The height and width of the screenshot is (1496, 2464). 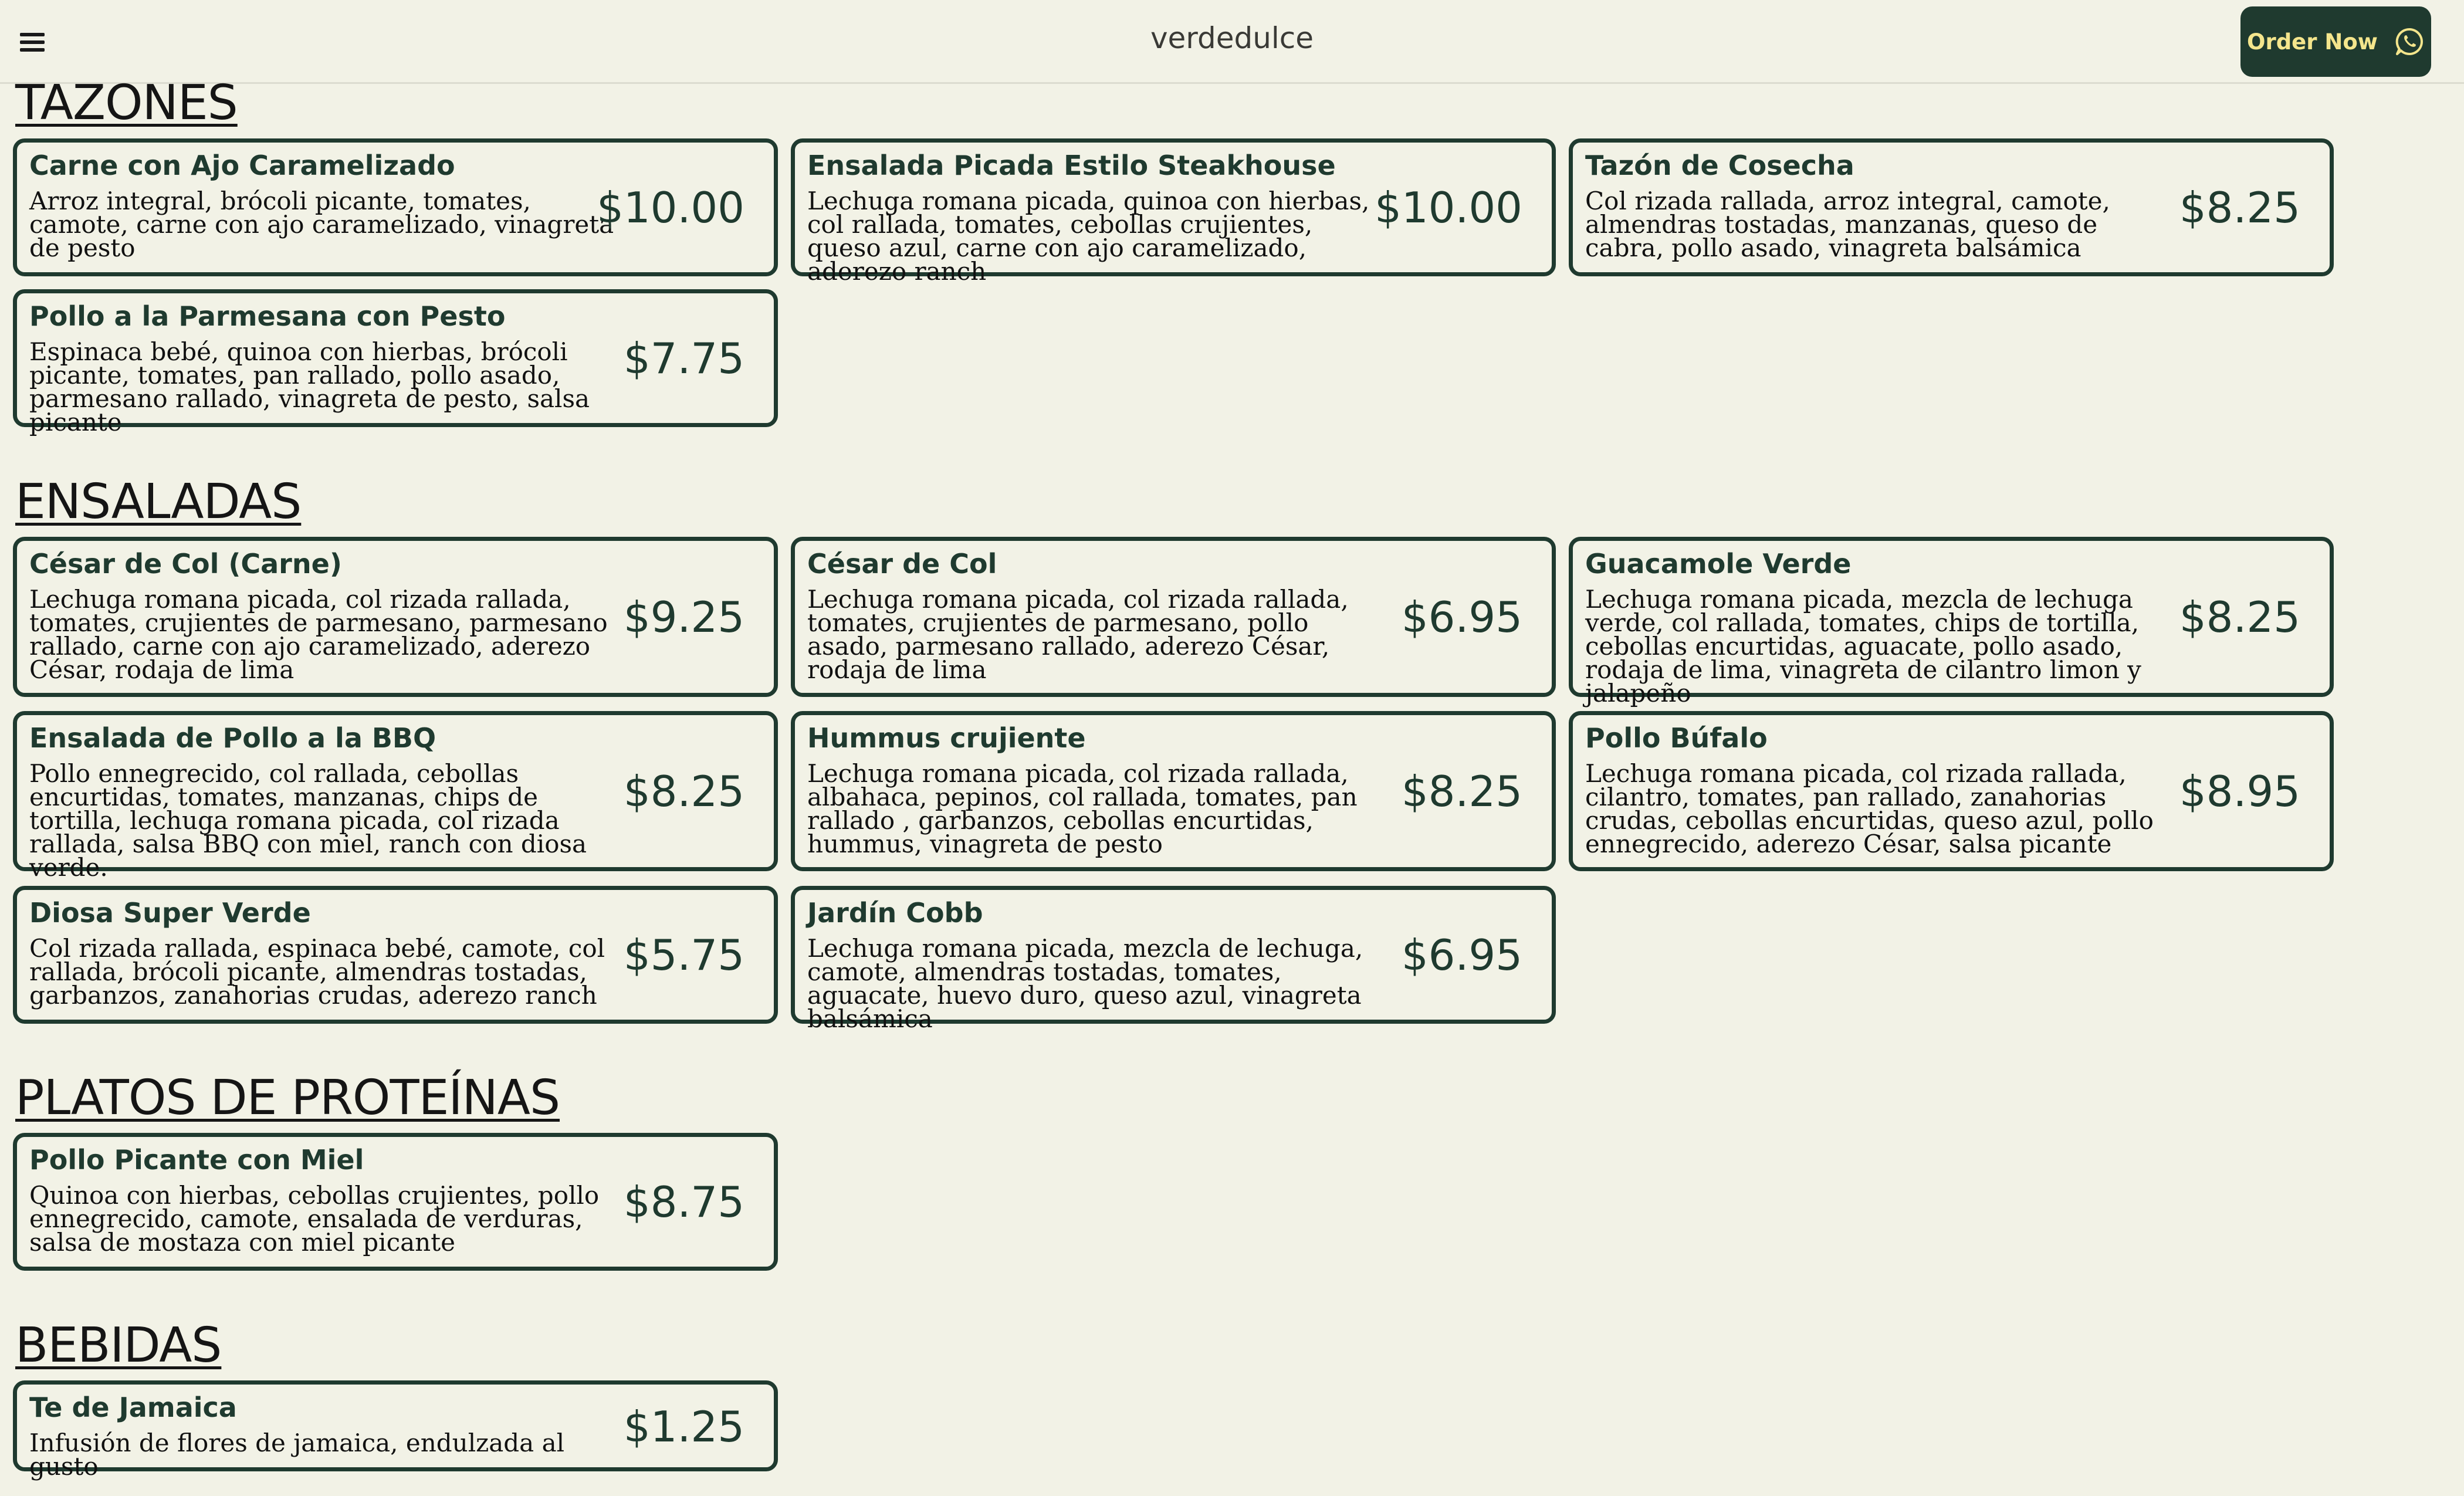 What do you see at coordinates (1676, 738) in the screenshot?
I see `item-name: Pollo Búfalo` at bounding box center [1676, 738].